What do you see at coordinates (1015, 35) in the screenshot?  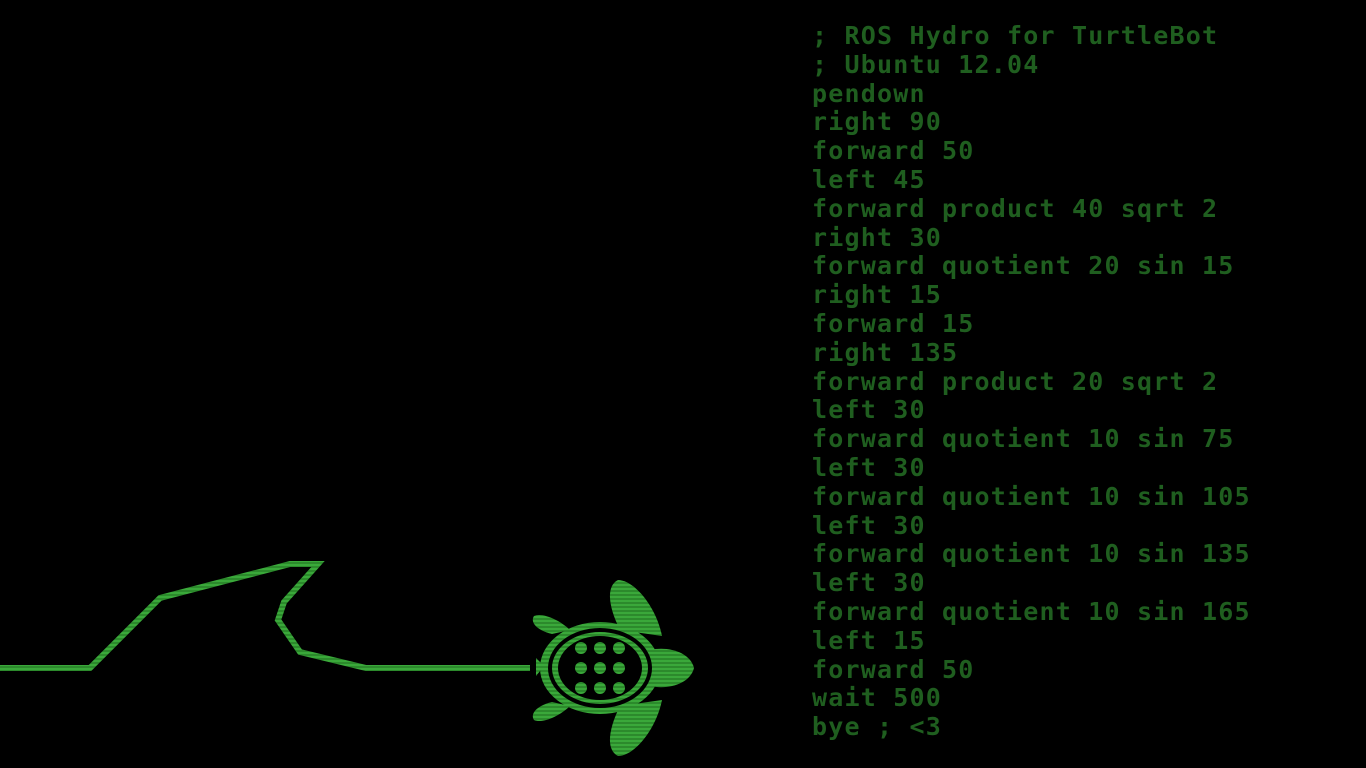 I see `code-line: ; ROS Hydro for TurtleBot` at bounding box center [1015, 35].